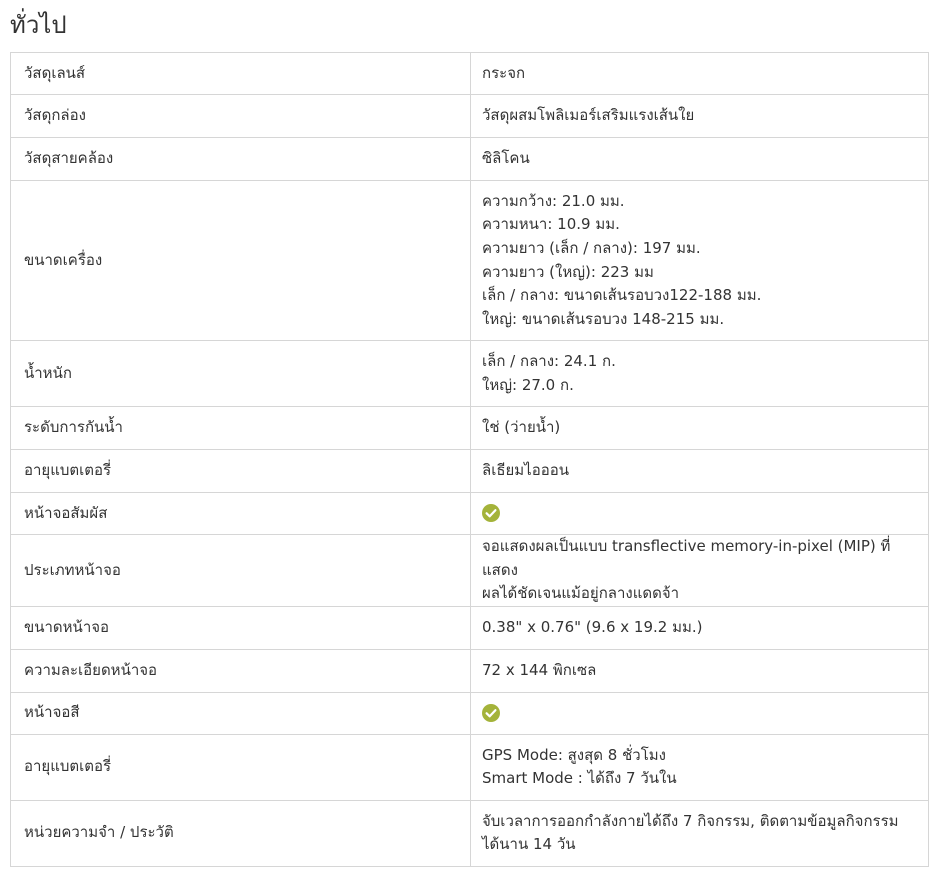 The image size is (940, 870). What do you see at coordinates (581, 593) in the screenshot?
I see `spec-value-line: ผลได้ชัดเจนแม้อยู่กลางแดดจ้า` at bounding box center [581, 593].